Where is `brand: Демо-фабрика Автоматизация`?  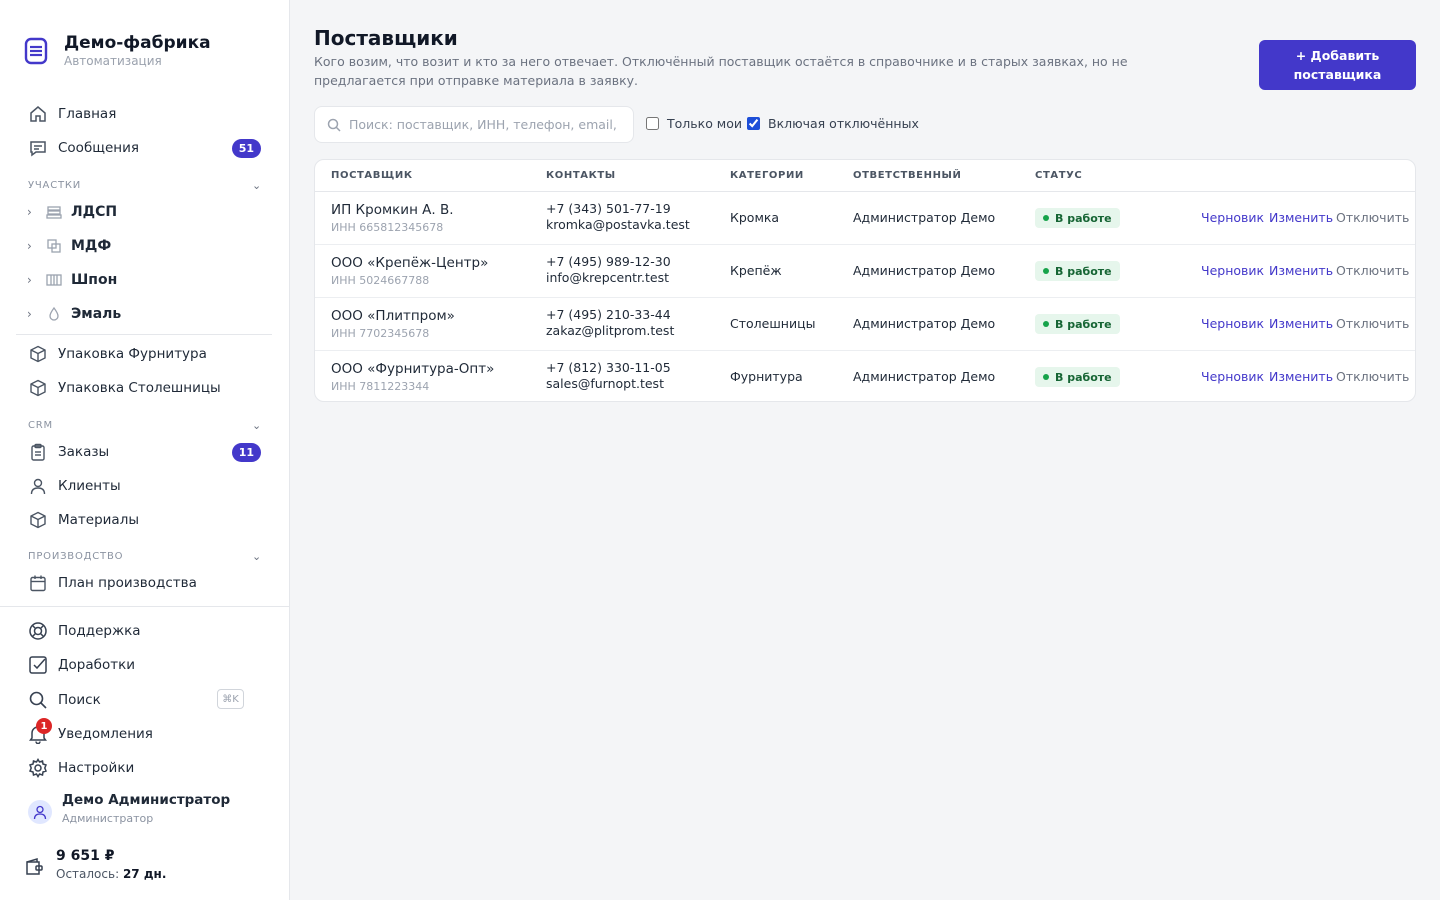 brand: Демо-фабрика Автоматизация is located at coordinates (117, 51).